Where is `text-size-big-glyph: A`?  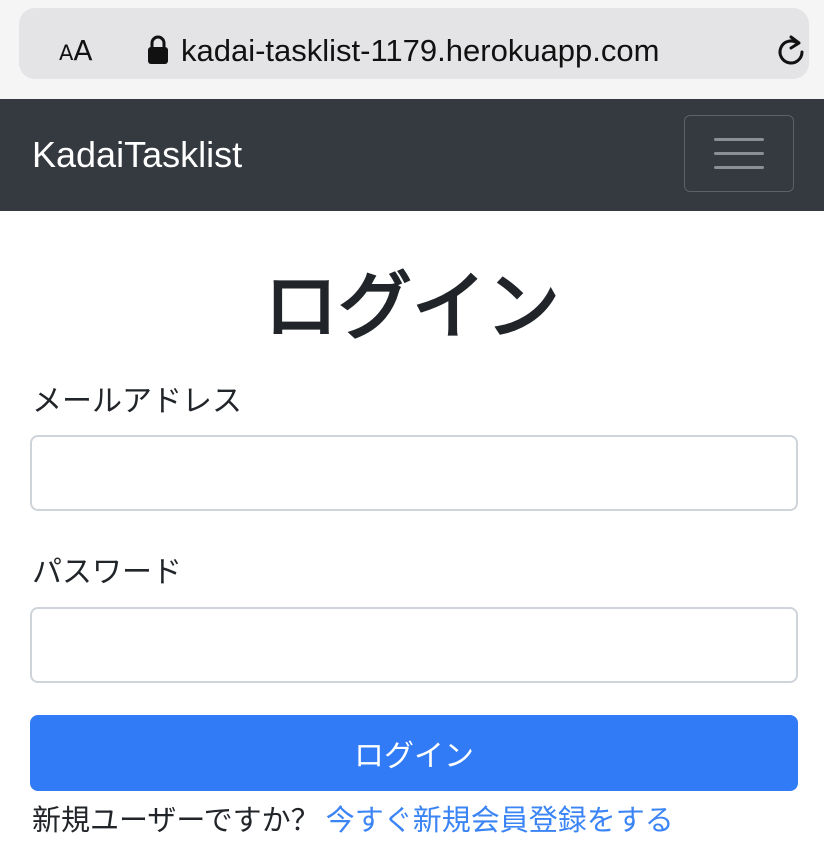 text-size-big-glyph: A is located at coordinates (83, 50).